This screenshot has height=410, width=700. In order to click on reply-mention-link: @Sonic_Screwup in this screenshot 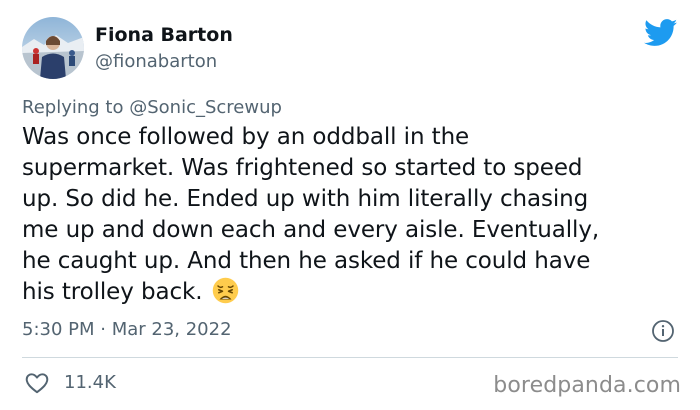, I will do `click(205, 107)`.